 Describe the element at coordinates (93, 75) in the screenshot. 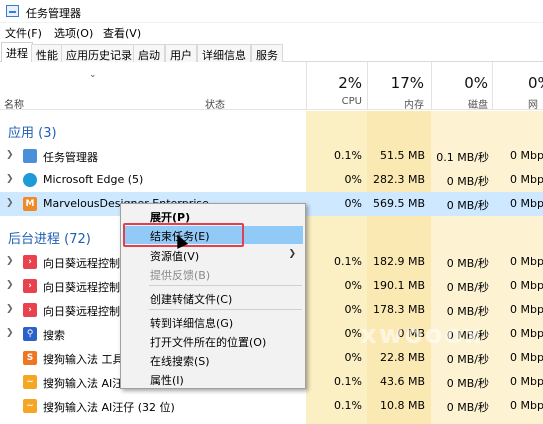

I see `sort-chevron-icon: ⌄` at that location.